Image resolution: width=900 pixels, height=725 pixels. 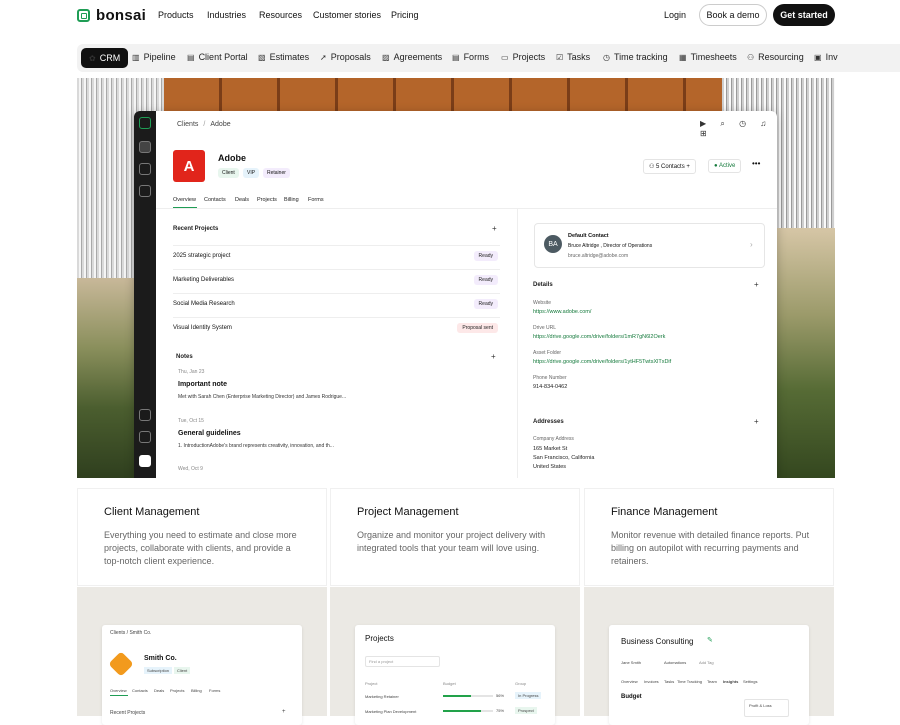 What do you see at coordinates (276, 173) in the screenshot?
I see `tag-retainer: Retainer` at bounding box center [276, 173].